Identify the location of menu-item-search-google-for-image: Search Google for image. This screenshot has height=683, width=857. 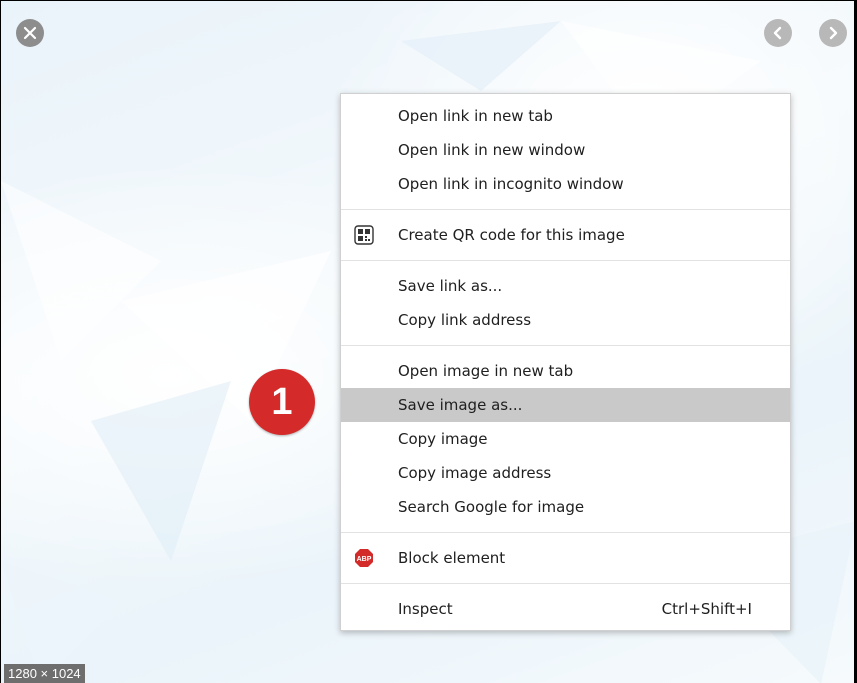
(565, 507).